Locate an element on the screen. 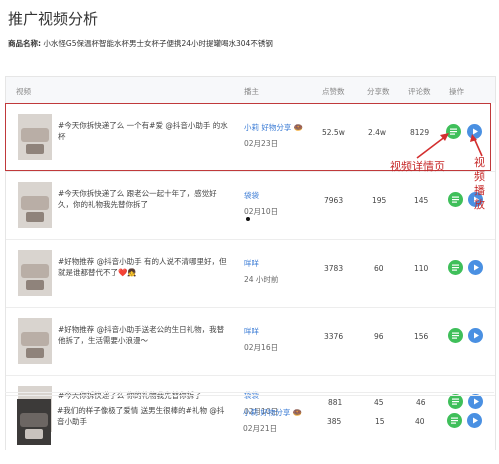  annotation-detail-page: 视频详情页 is located at coordinates (417, 166).